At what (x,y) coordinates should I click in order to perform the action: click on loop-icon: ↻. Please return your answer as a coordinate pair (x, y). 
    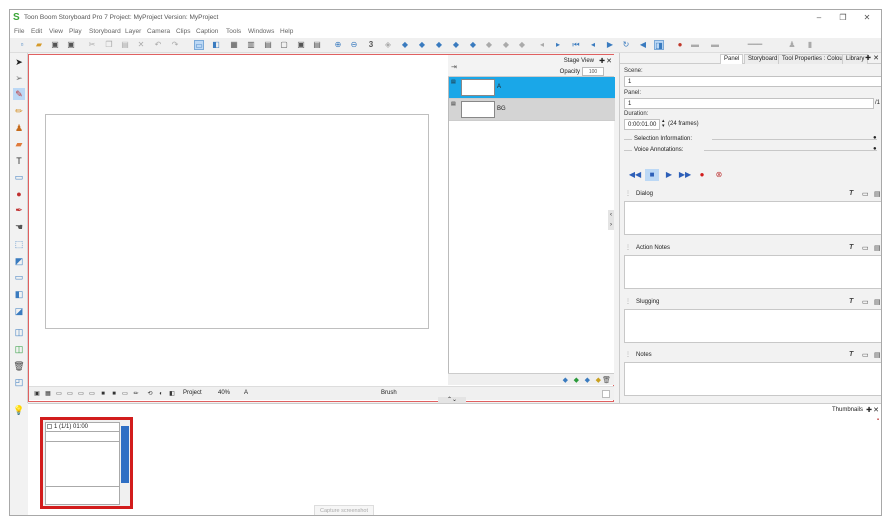
    Looking at the image, I should click on (626, 45).